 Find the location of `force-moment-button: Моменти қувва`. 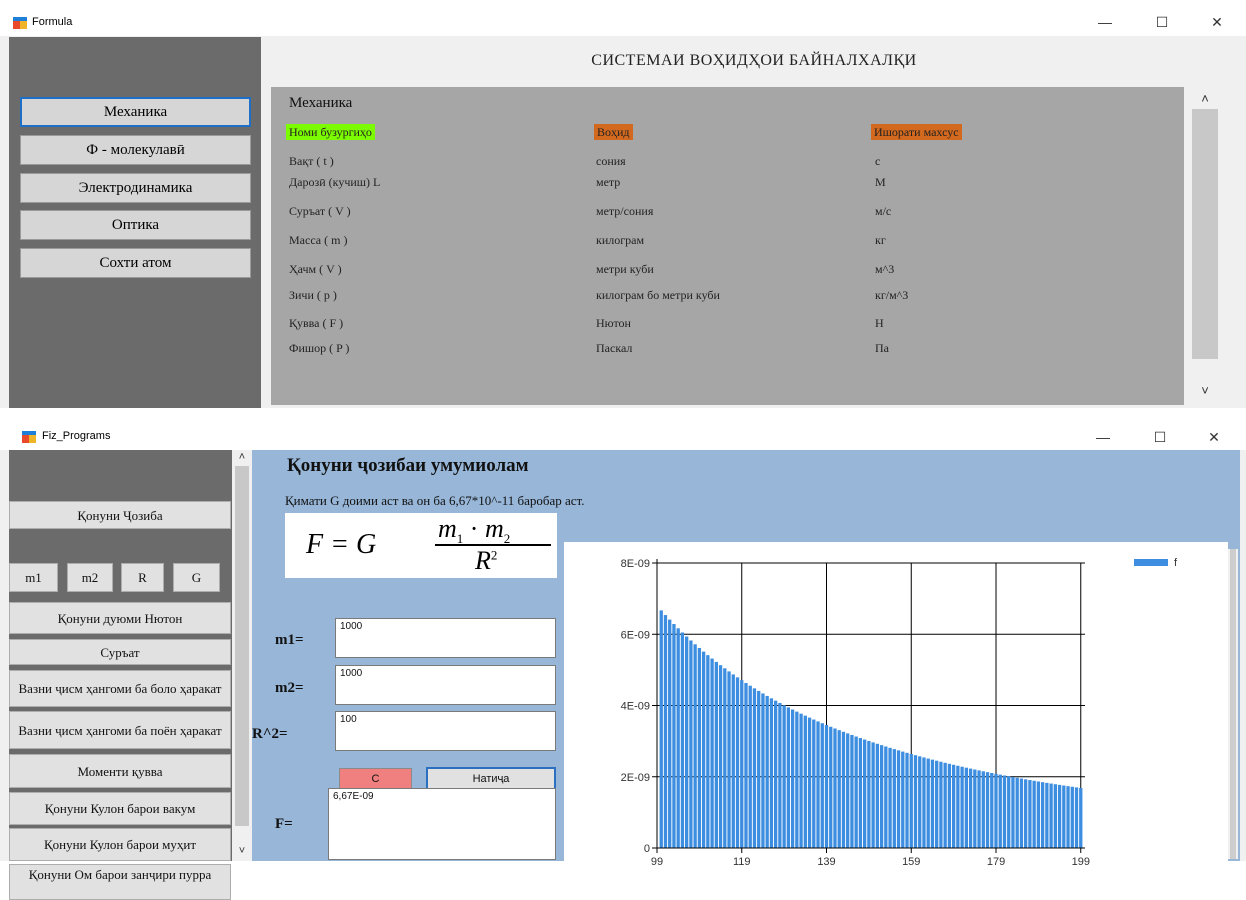

force-moment-button: Моменти қувва is located at coordinates (120, 771).